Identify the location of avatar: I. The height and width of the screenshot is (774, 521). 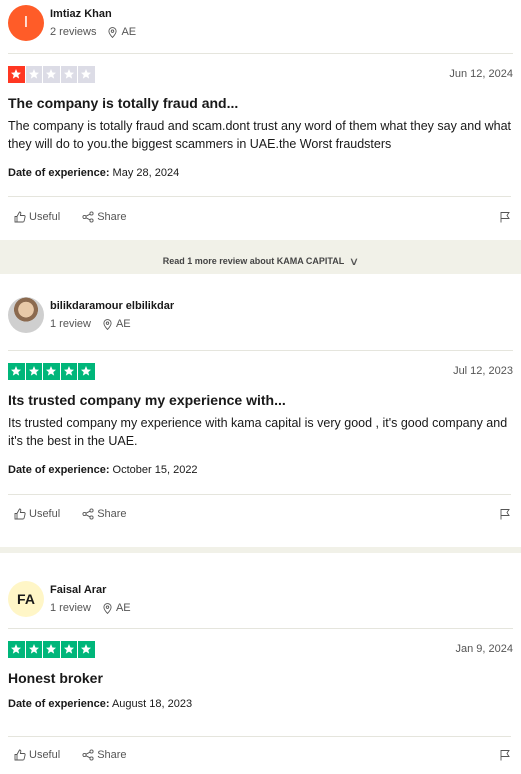
(26, 23).